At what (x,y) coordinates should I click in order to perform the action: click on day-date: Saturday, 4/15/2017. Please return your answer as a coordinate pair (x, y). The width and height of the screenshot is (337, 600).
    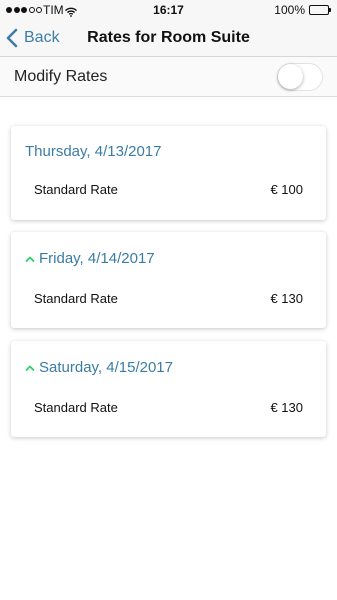
    Looking at the image, I should click on (106, 367).